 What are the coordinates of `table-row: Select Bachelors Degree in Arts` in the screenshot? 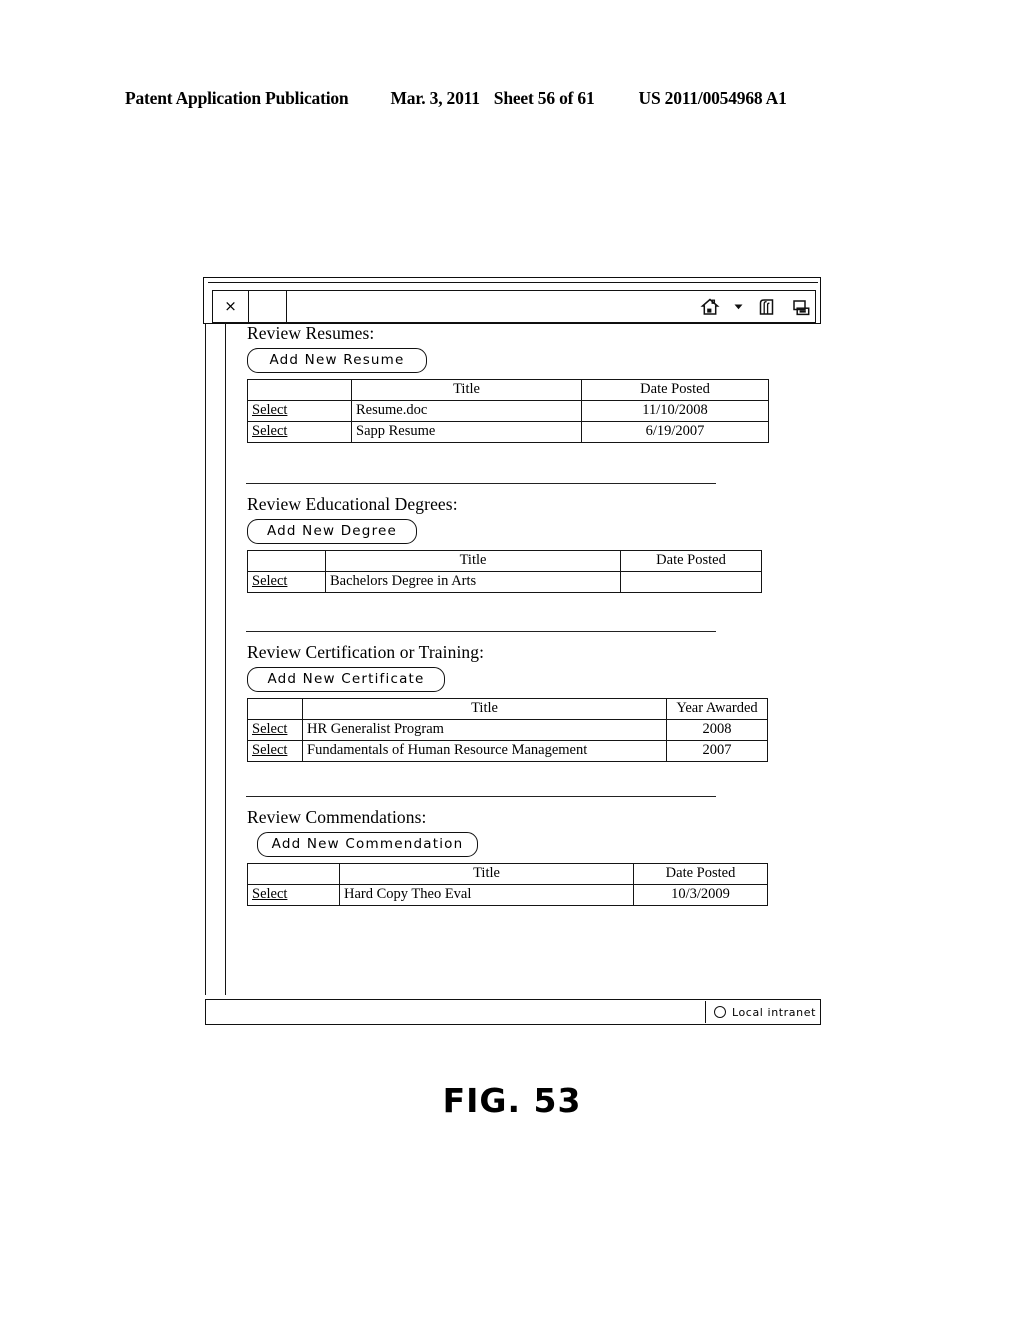 It's located at (504, 582).